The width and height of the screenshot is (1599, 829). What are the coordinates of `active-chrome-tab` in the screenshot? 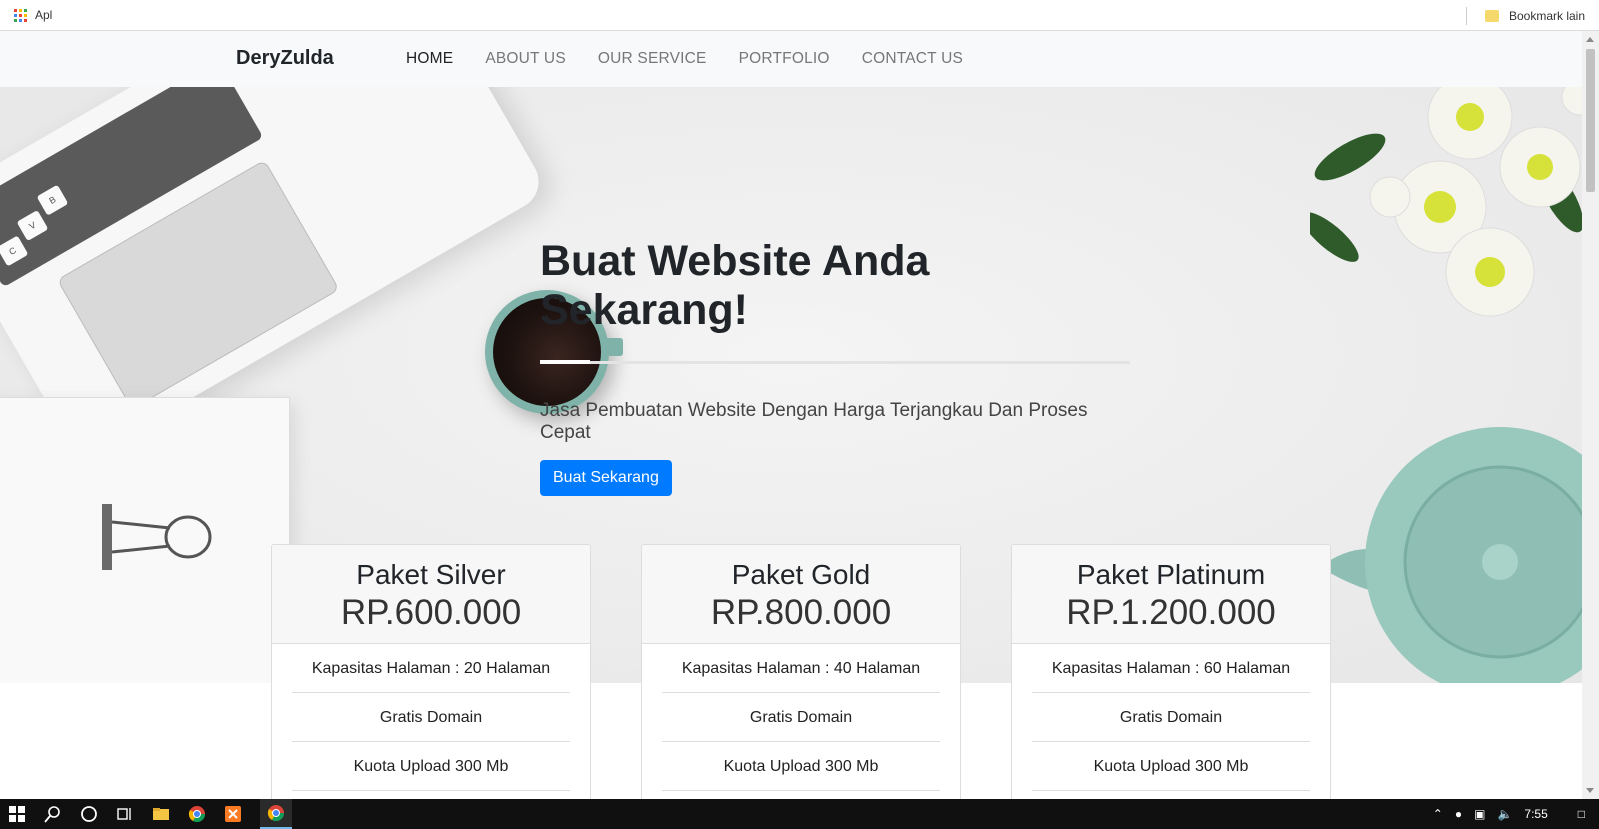 It's located at (276, 814).